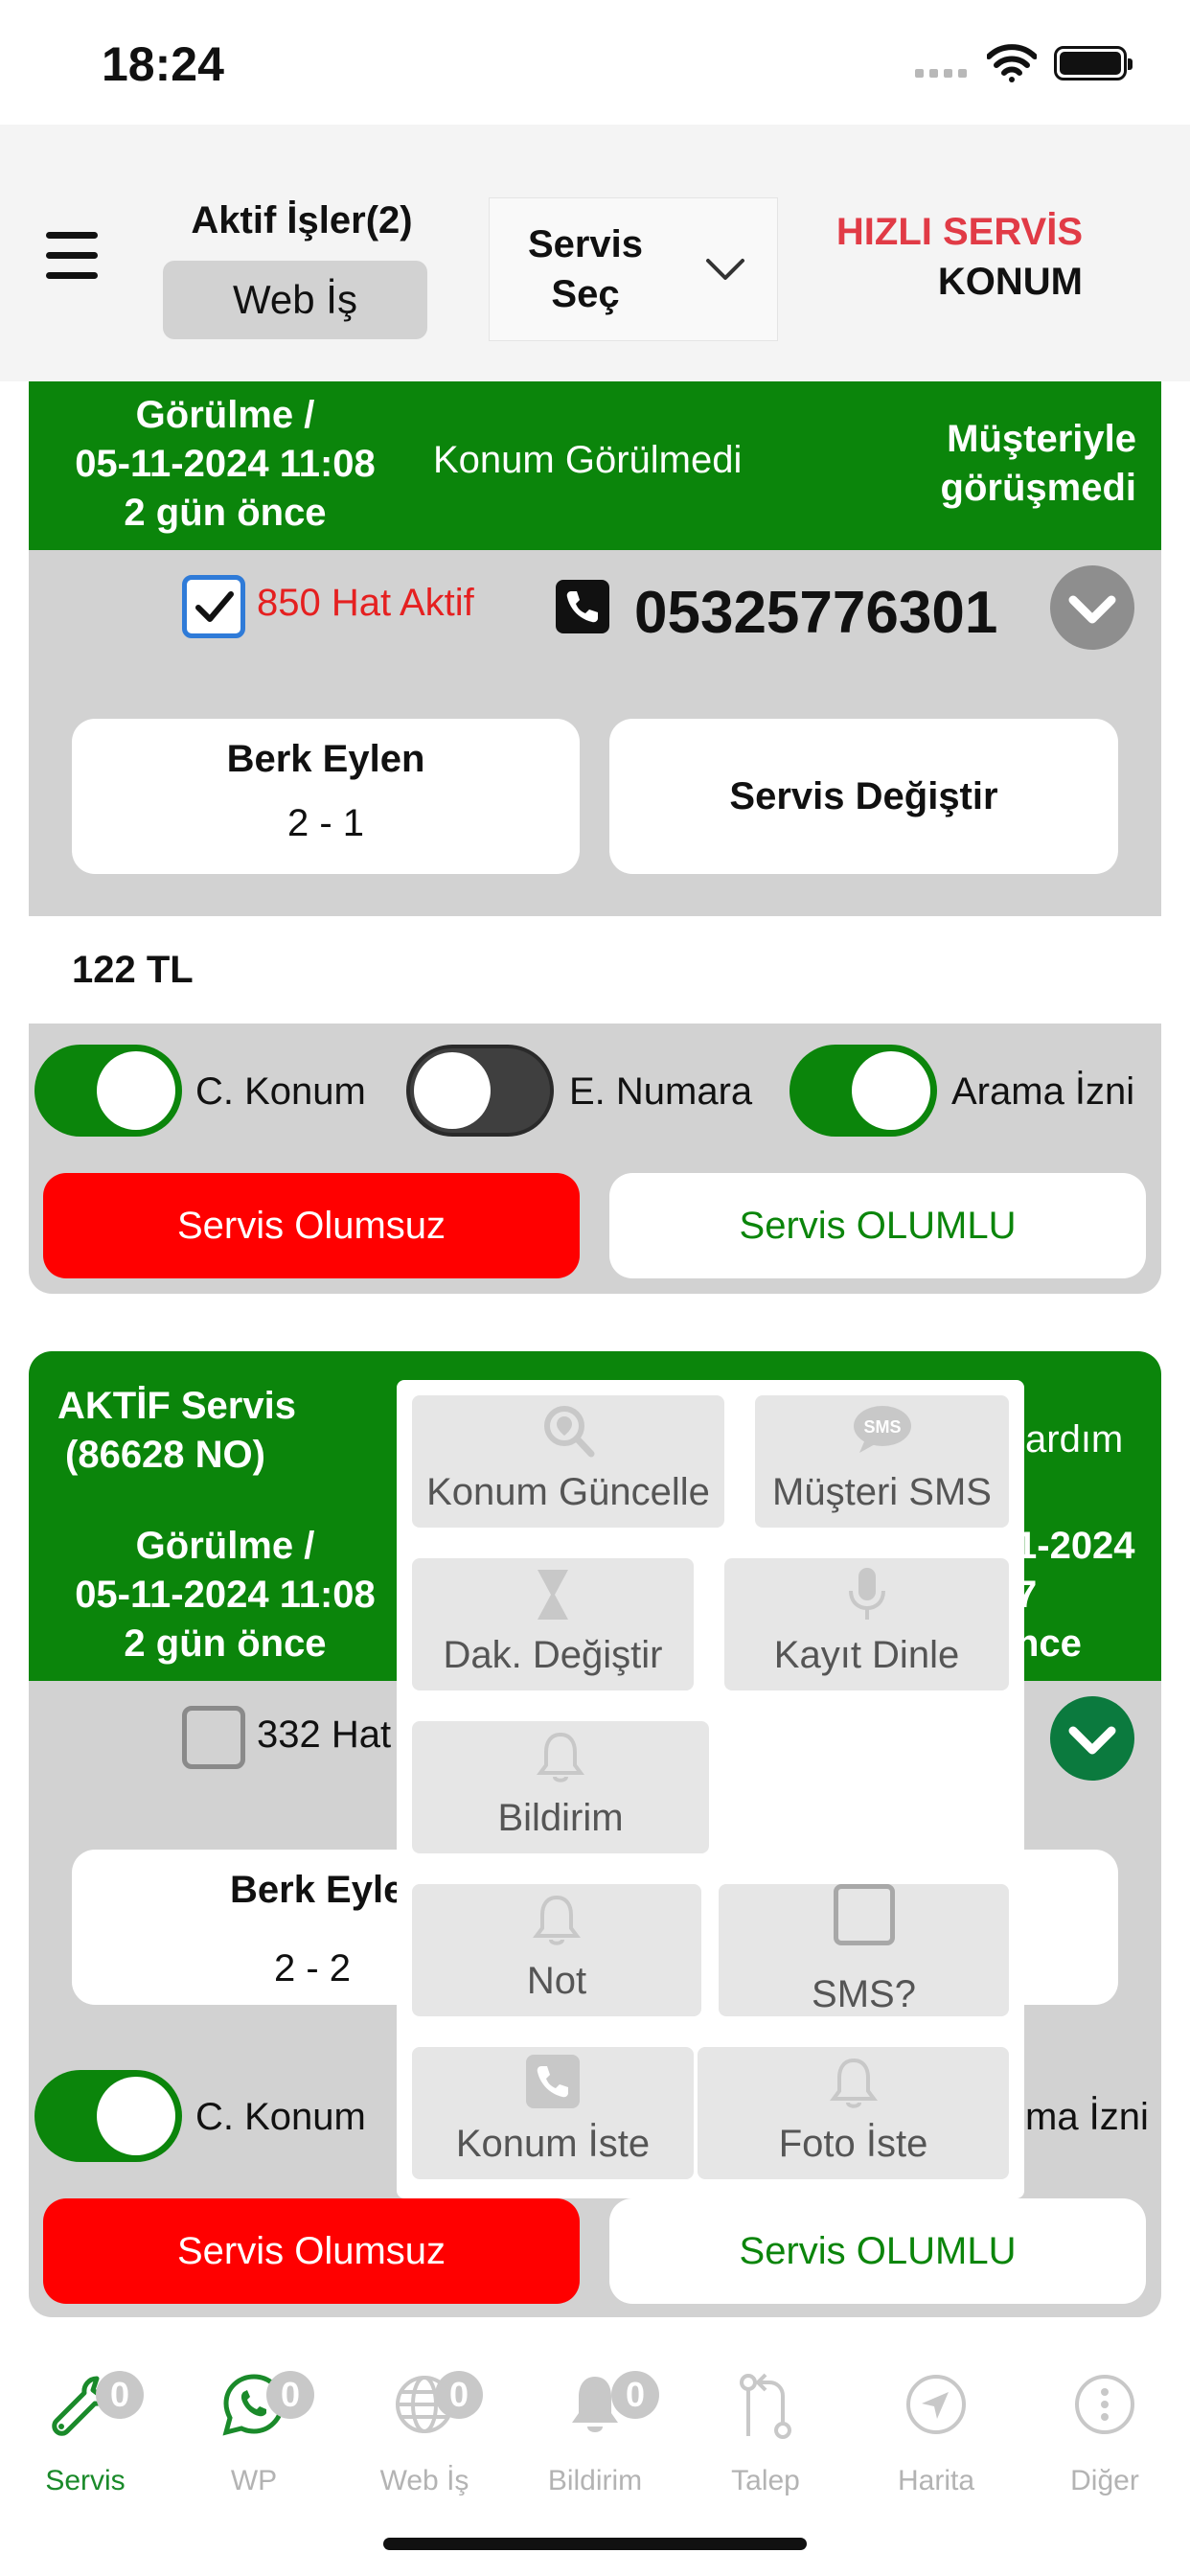 The width and height of the screenshot is (1190, 2576). I want to click on card1-line-checkbox, so click(214, 606).